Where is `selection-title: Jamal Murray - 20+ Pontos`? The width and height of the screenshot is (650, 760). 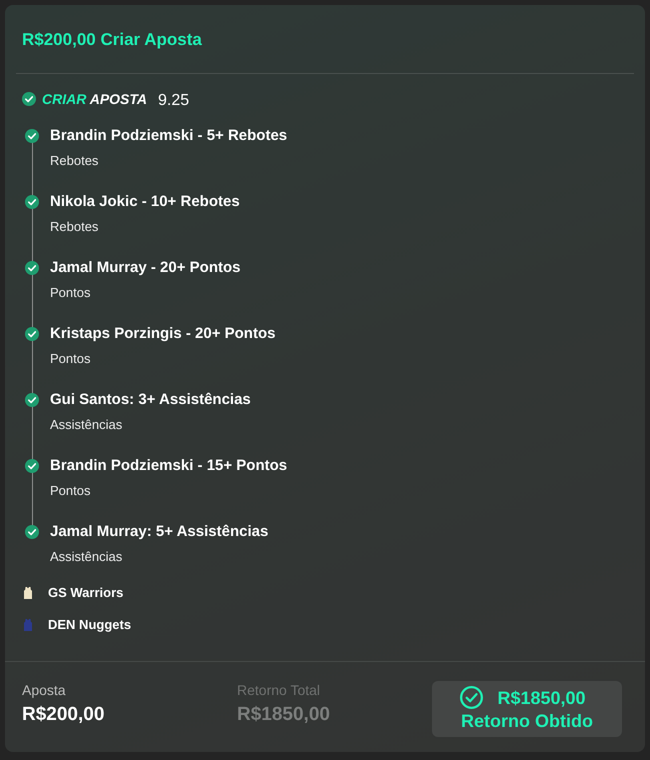 selection-title: Jamal Murray - 20+ Pontos is located at coordinates (145, 268).